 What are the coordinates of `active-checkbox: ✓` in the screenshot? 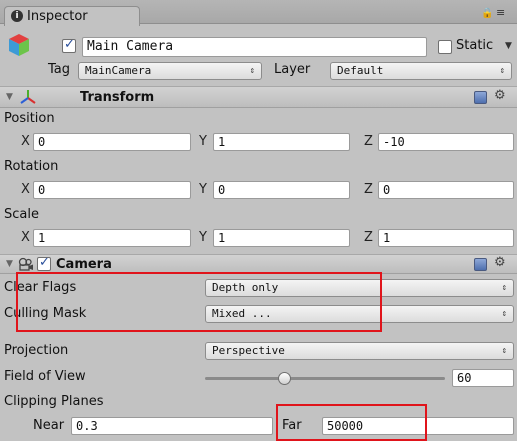 It's located at (69, 45).